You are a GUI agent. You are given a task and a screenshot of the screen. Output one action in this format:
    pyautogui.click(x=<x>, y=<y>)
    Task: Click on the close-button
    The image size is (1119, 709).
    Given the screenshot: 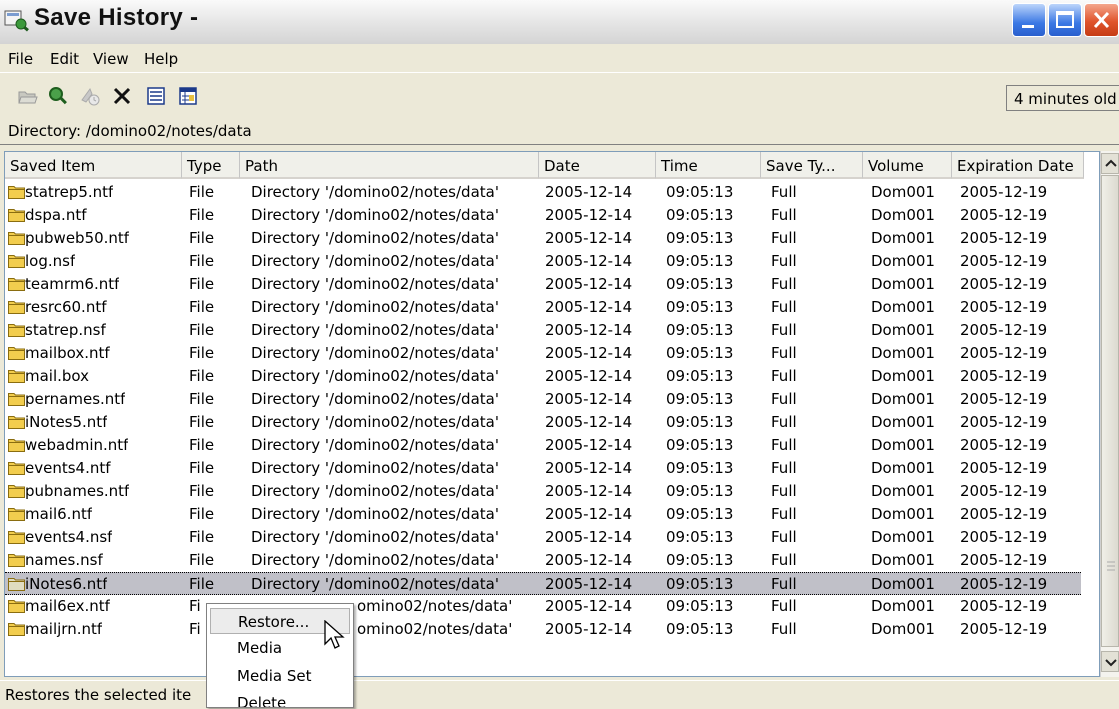 What is the action you would take?
    pyautogui.click(x=1101, y=20)
    